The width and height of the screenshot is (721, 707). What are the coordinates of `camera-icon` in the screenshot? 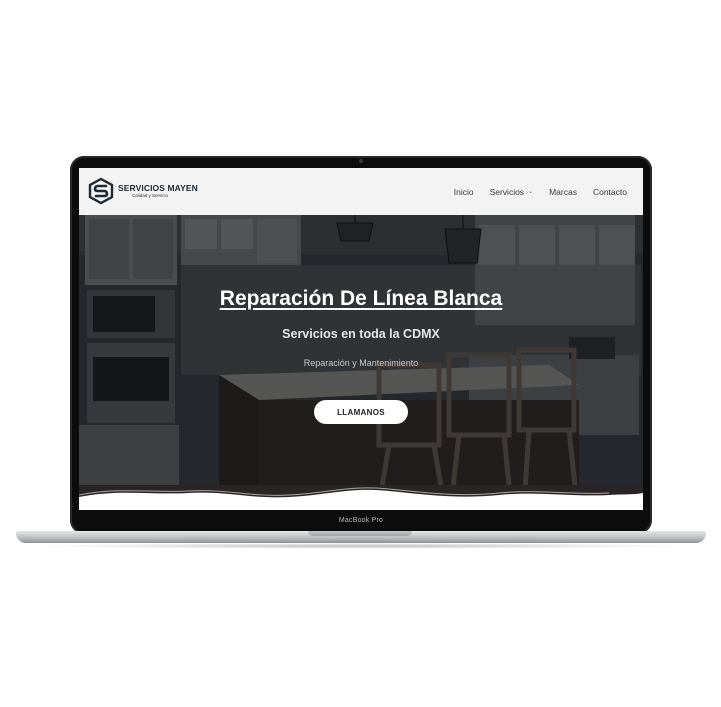 It's located at (361, 161).